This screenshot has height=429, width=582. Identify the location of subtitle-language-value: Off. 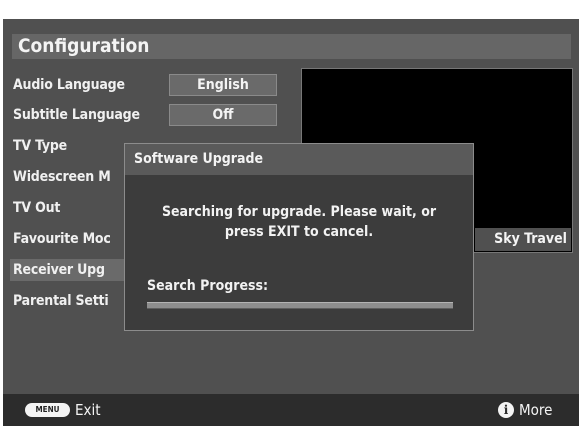
(223, 115).